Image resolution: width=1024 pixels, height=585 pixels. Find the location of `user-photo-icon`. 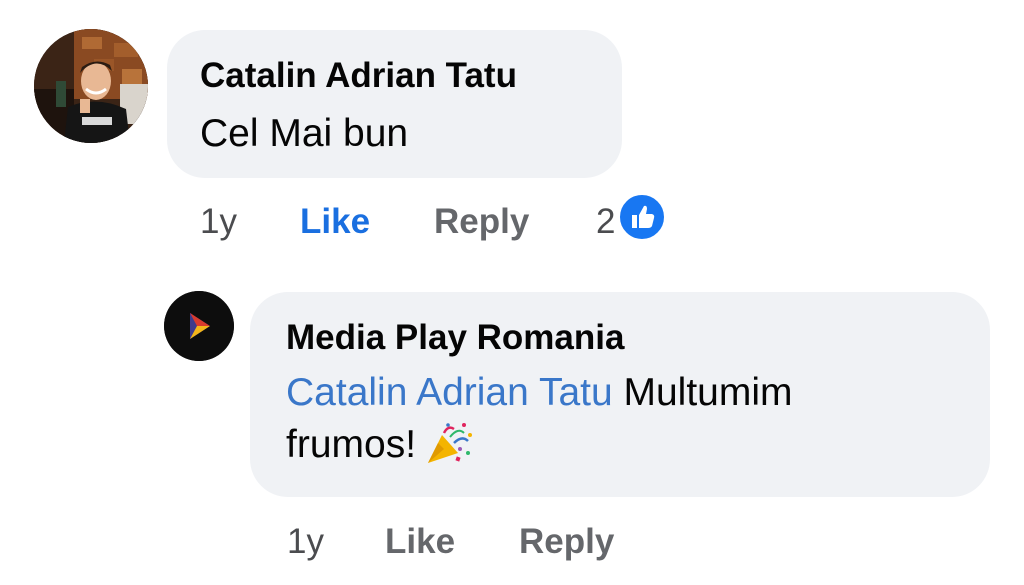

user-photo-icon is located at coordinates (91, 86).